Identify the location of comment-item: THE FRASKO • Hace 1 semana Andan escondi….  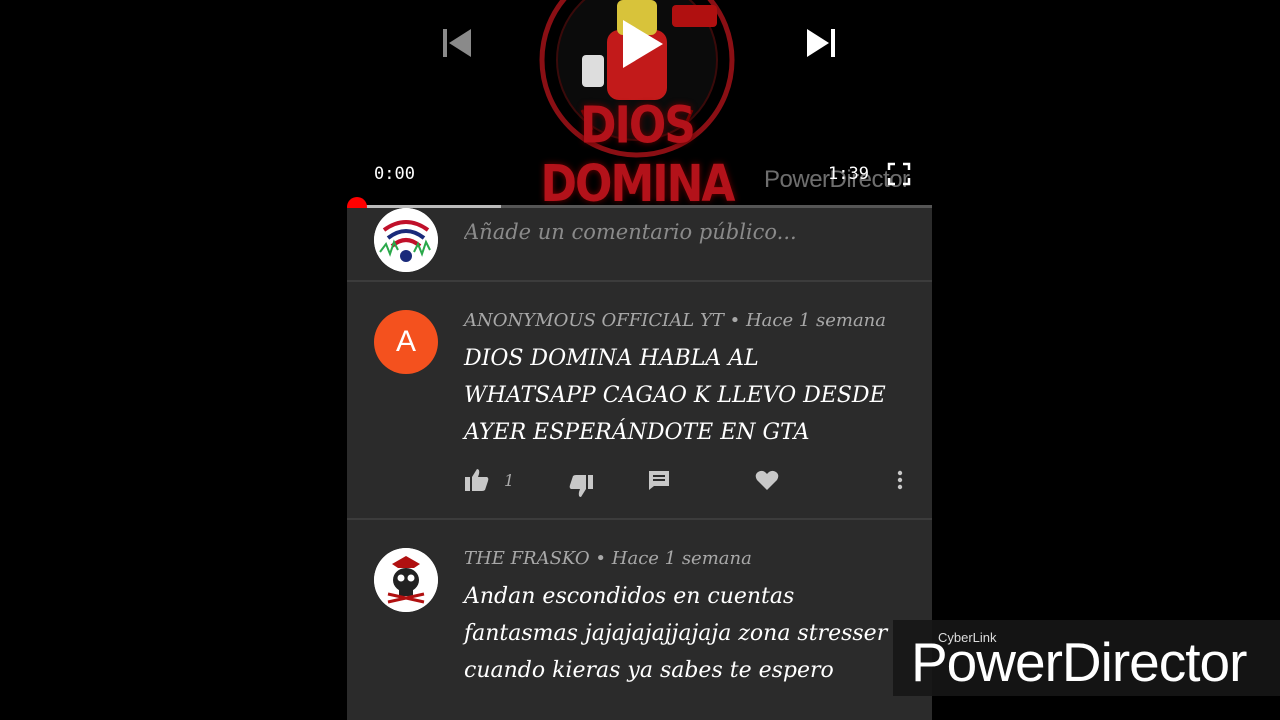
(639, 621).